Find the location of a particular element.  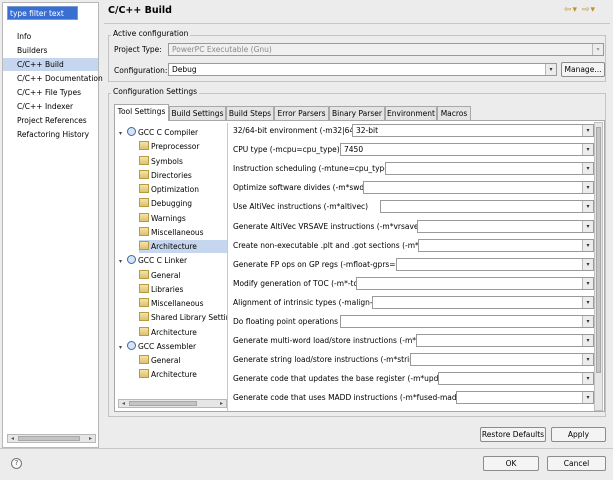

nav-item: C/C++ Documentation is located at coordinates (53, 78).